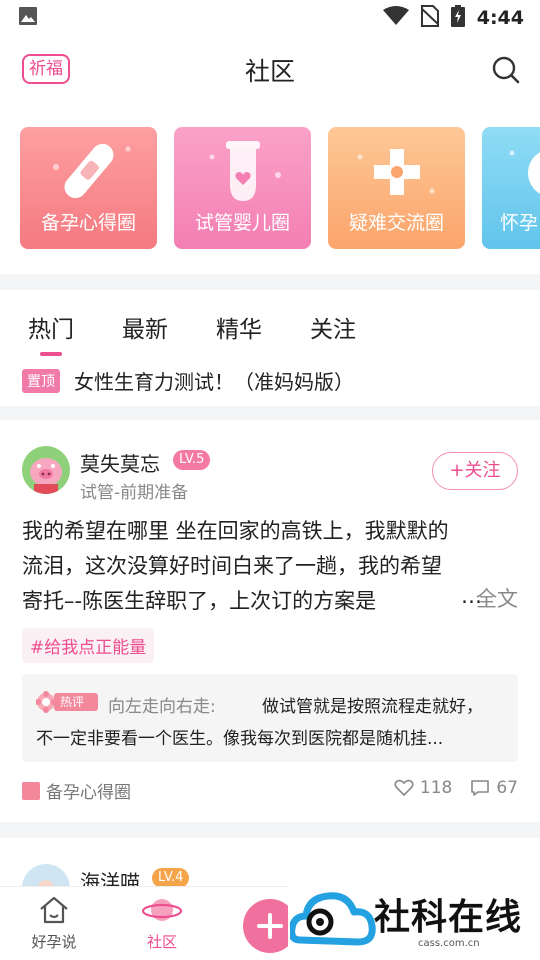  I want to click on username: 莫失莫忘, so click(120, 462).